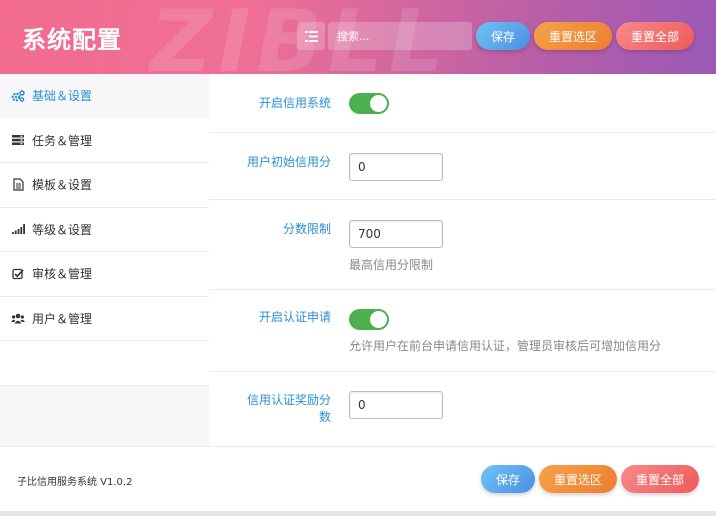 The width and height of the screenshot is (716, 516). Describe the element at coordinates (508, 479) in the screenshot. I see `footer-save-button: 保存` at that location.